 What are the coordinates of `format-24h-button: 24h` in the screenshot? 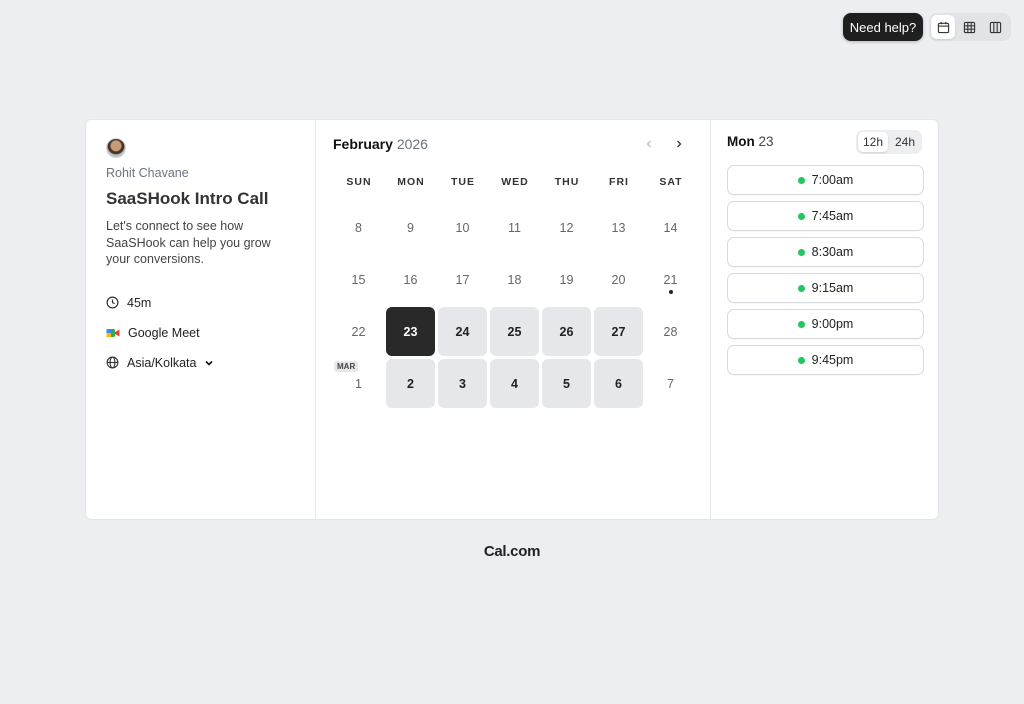 It's located at (905, 142).